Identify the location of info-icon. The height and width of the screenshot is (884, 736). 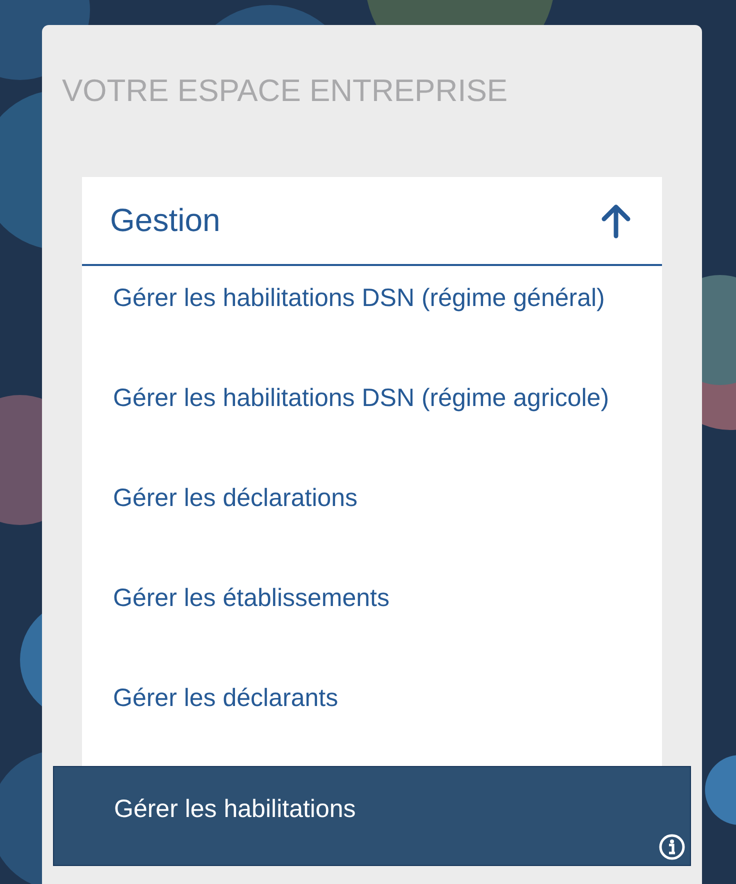
(672, 847).